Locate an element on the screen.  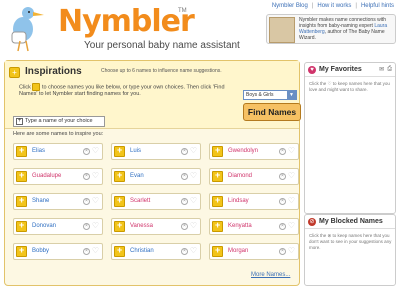
name-card: Gwendolyn ×♡ is located at coordinates (254, 151).